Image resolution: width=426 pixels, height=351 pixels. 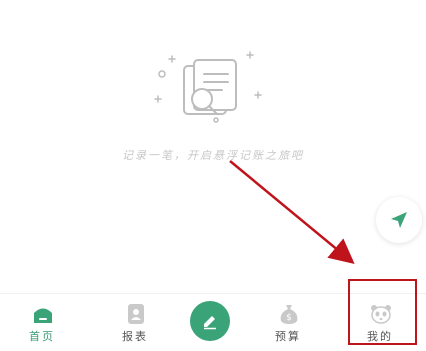 I want to click on document-search-icon, so click(x=208, y=87).